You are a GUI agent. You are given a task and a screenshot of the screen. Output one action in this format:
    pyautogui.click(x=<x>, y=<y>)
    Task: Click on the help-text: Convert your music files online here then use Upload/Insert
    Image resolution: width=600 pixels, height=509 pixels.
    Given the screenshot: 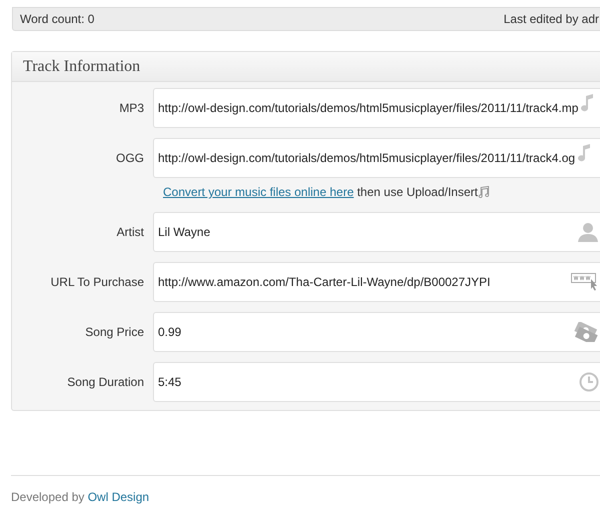 What is the action you would take?
    pyautogui.click(x=320, y=192)
    